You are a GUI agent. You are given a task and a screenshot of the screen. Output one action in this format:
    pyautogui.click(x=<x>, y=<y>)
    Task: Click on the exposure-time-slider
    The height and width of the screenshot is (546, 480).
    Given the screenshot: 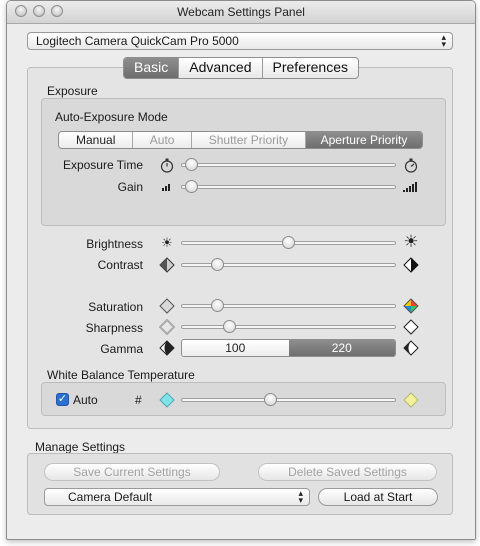 What is the action you would take?
    pyautogui.click(x=192, y=164)
    